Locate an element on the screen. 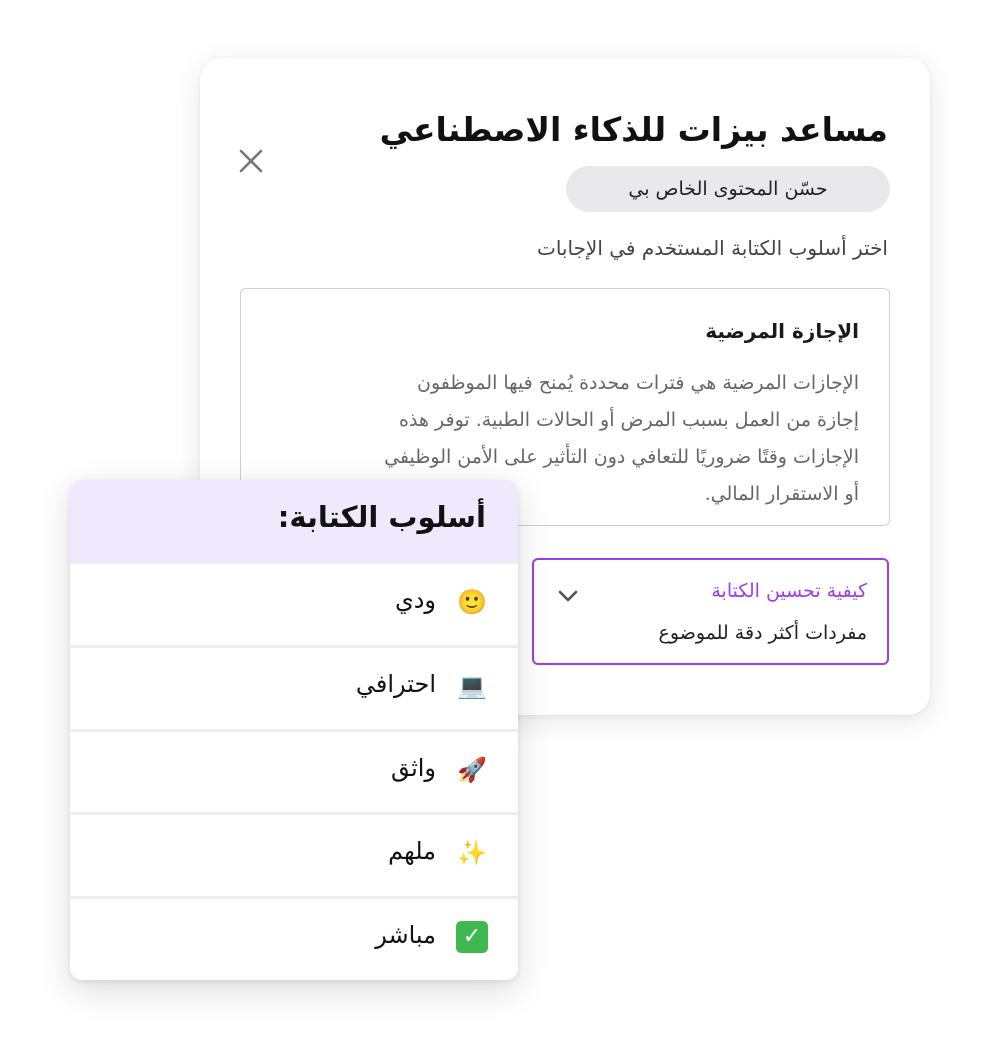 The width and height of the screenshot is (1000, 1063). style-option-professional: 💻 احترافي is located at coordinates (294, 686).